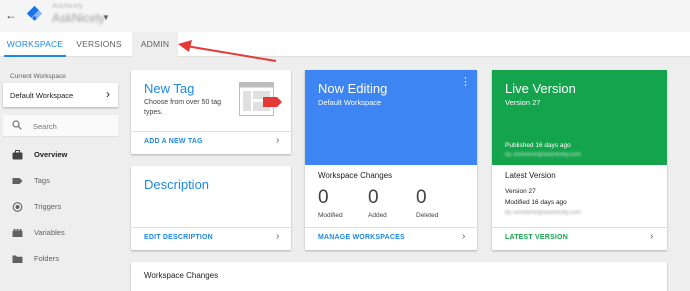 The width and height of the screenshot is (690, 291). Describe the element at coordinates (391, 117) in the screenshot. I see `now-editing-header: Now Editing Default Workspace ⋮` at that location.